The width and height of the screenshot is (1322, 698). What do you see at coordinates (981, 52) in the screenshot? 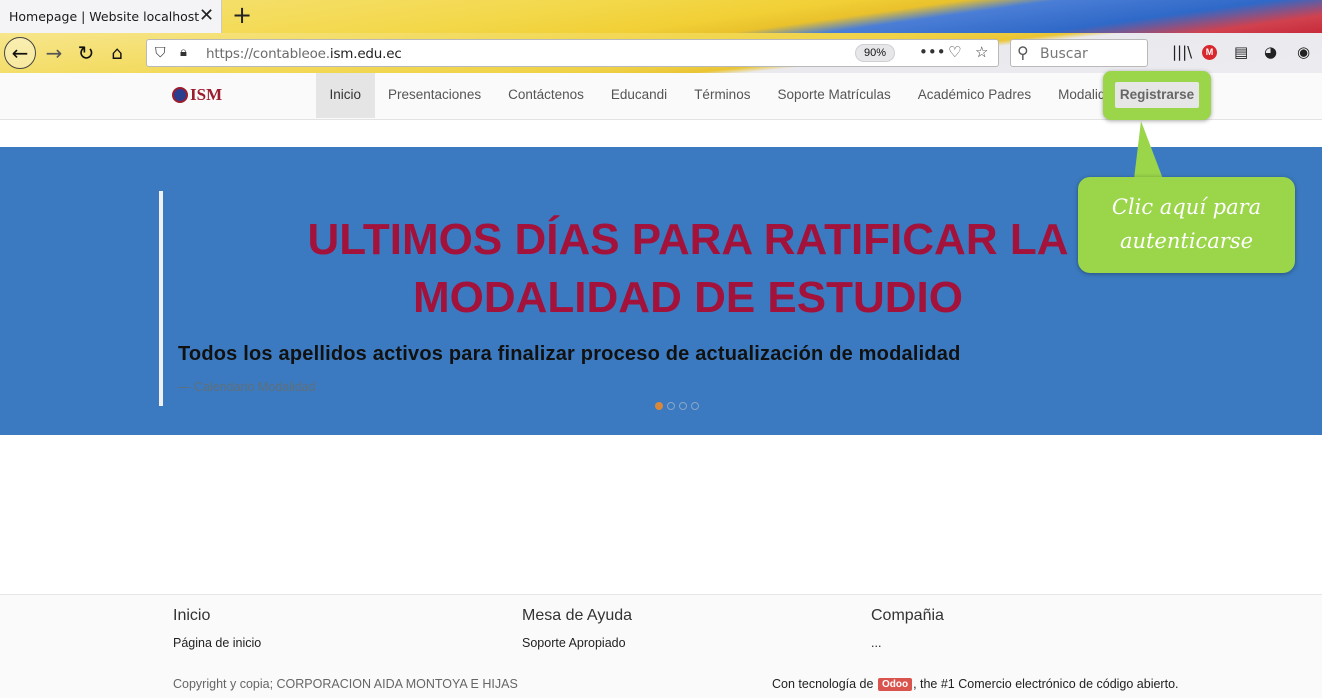
I see `bookmark-star-icon: ☆` at bounding box center [981, 52].